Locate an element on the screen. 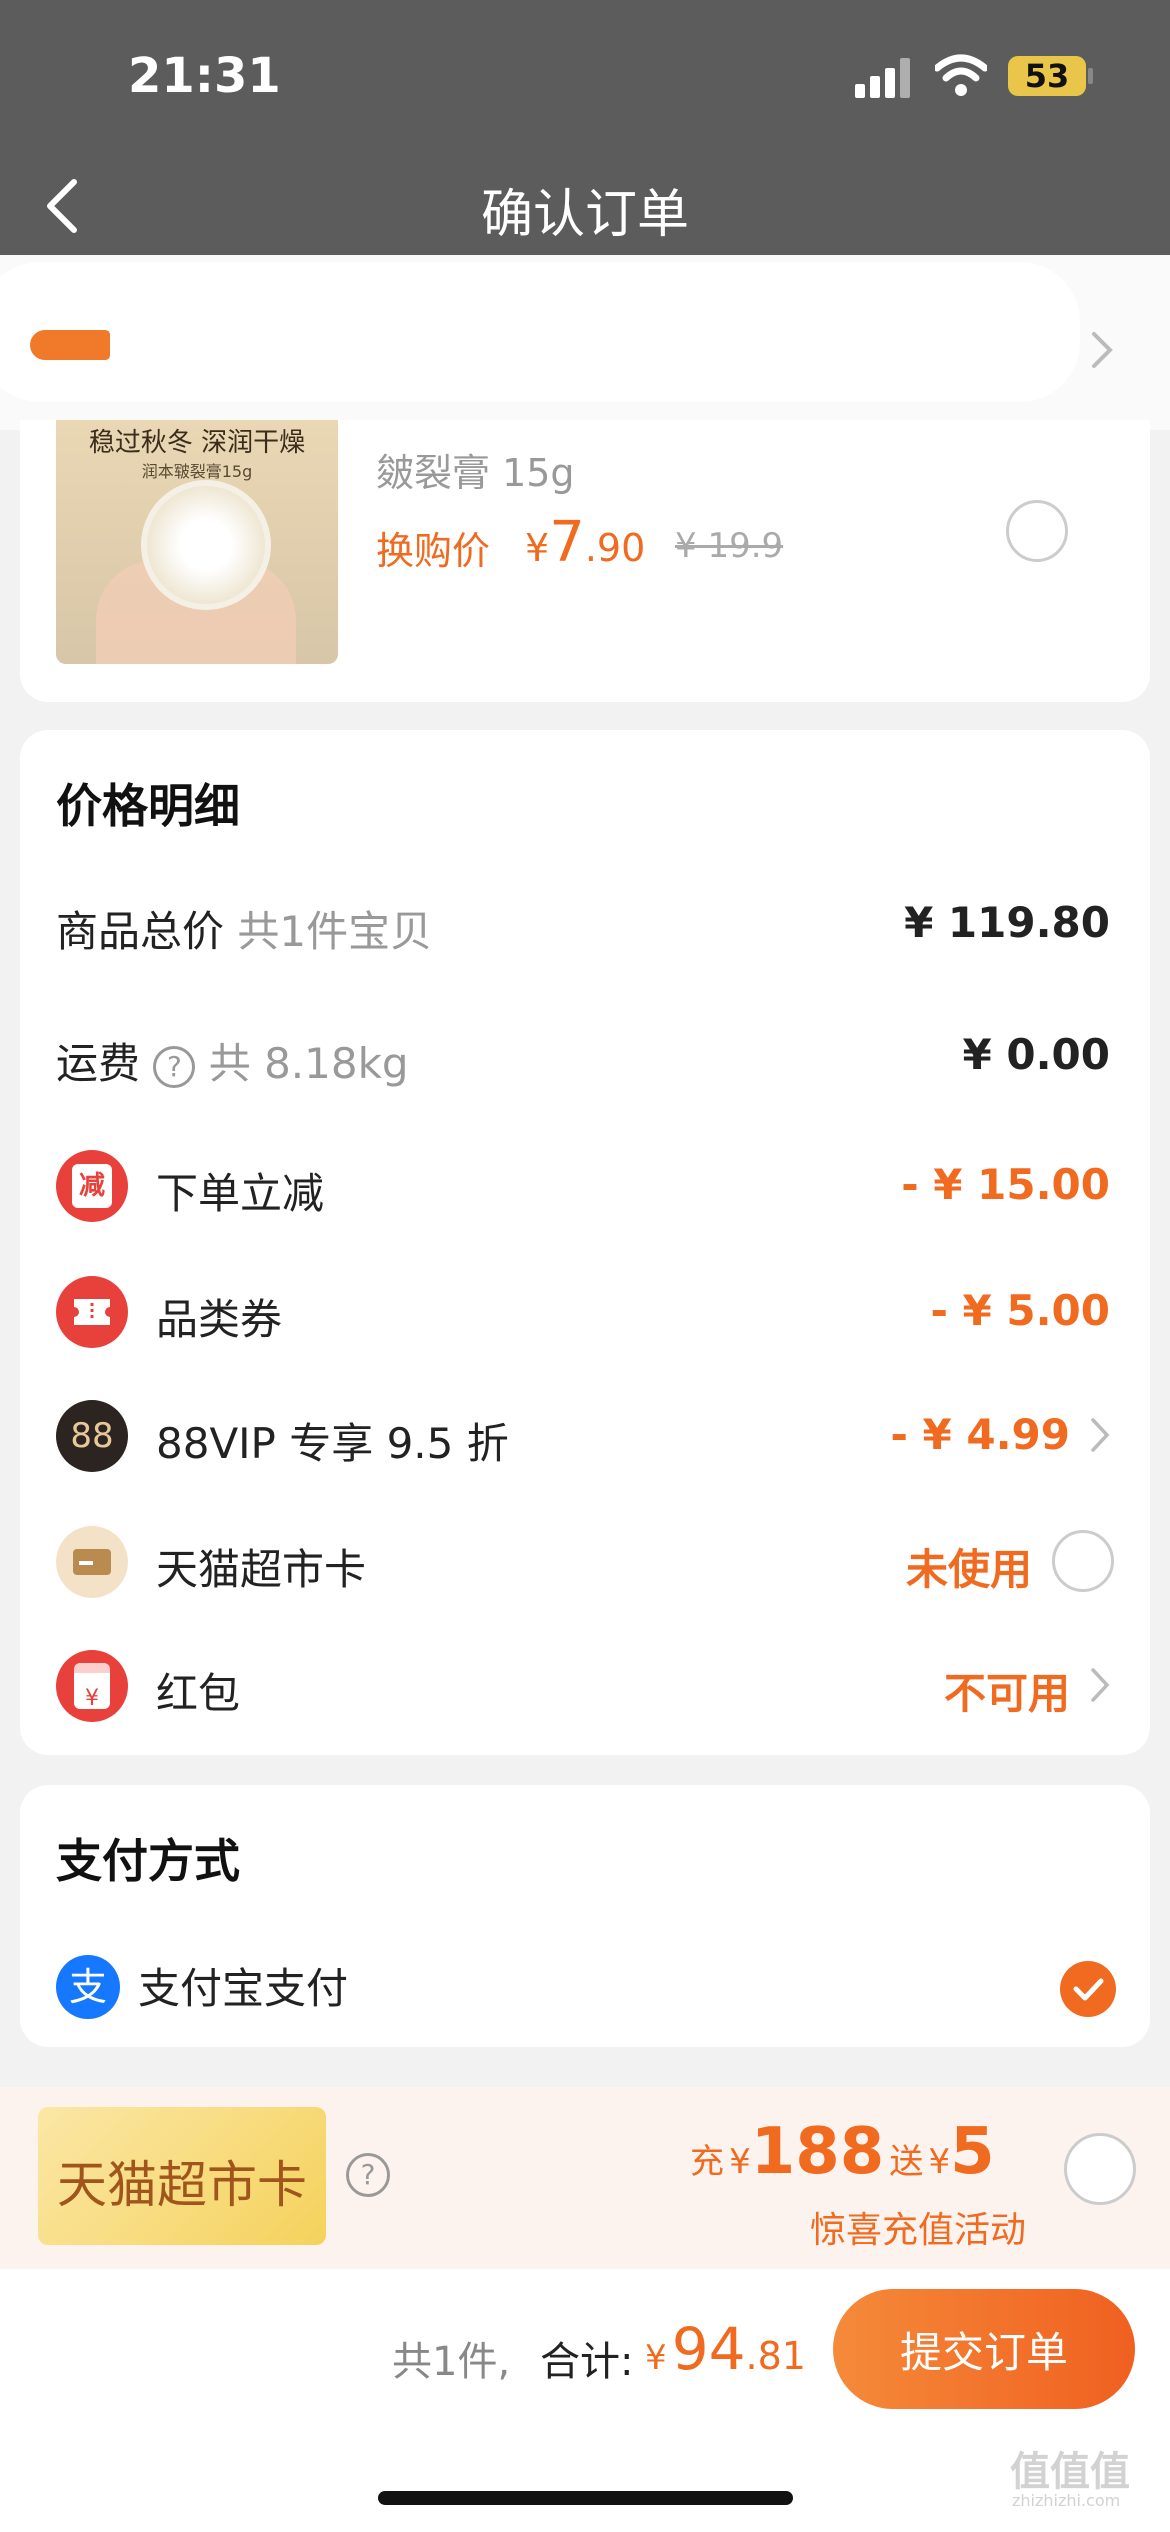 This screenshot has height=2532, width=1170. discount-icon-glyph: 减 is located at coordinates (92, 1186).